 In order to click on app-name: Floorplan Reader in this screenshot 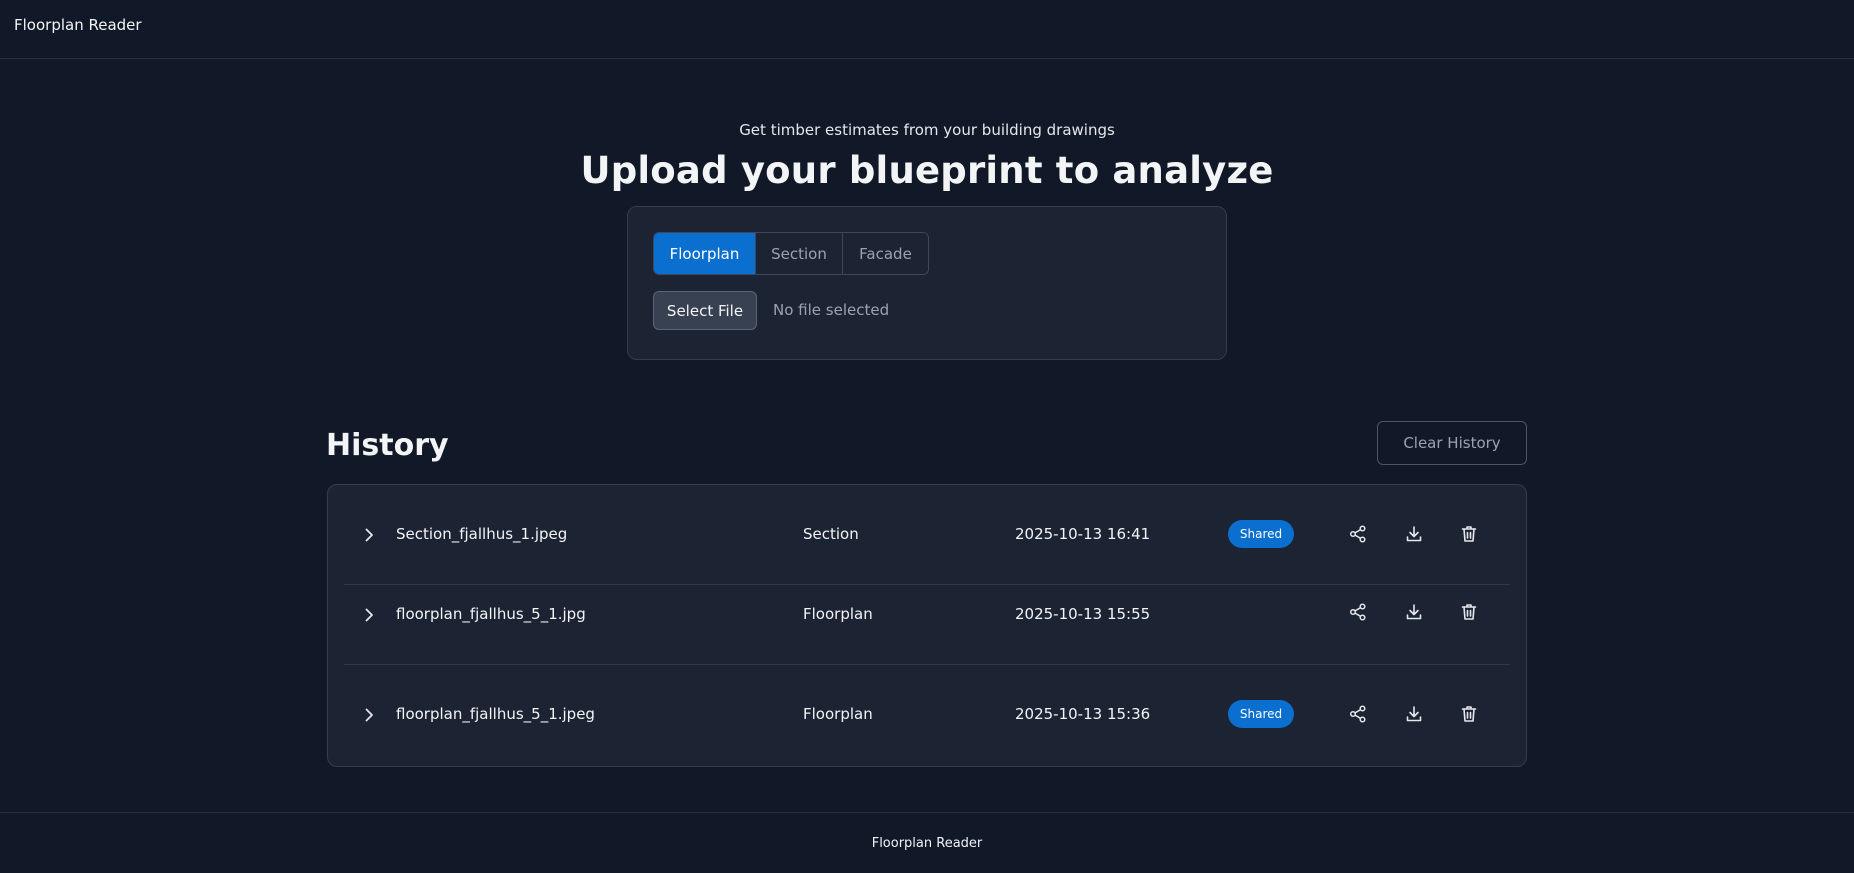, I will do `click(78, 25)`.